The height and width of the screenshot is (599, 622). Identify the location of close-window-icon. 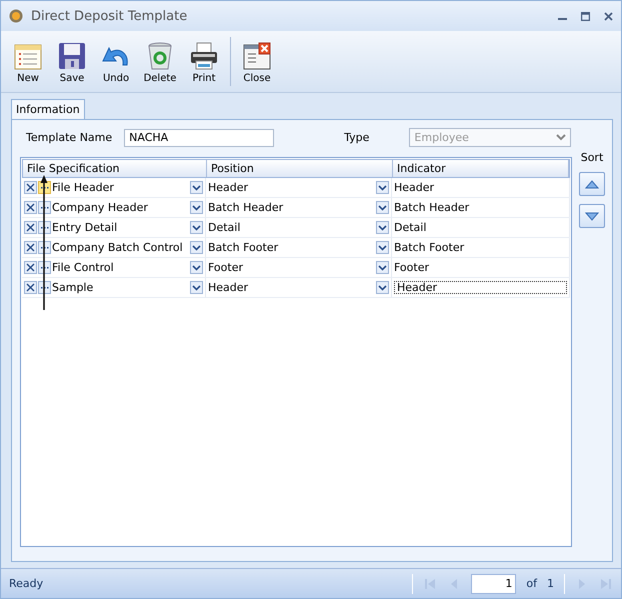
(257, 56).